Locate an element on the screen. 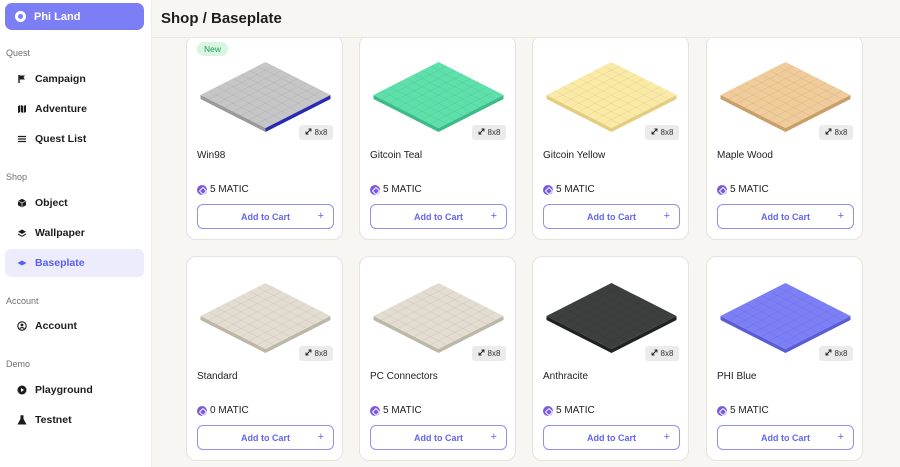  sidebar-item-adventure: Adventure is located at coordinates (74, 109).